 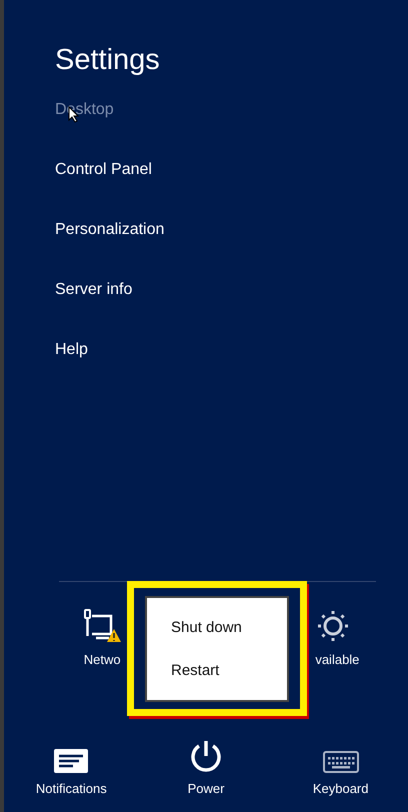 I want to click on tile-label: Power, so click(x=206, y=788).